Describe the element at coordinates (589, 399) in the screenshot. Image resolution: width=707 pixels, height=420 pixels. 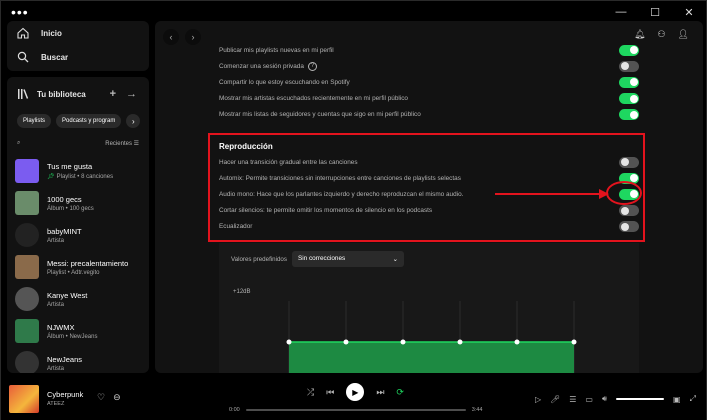
I see `connect-device-icon: ▭` at that location.